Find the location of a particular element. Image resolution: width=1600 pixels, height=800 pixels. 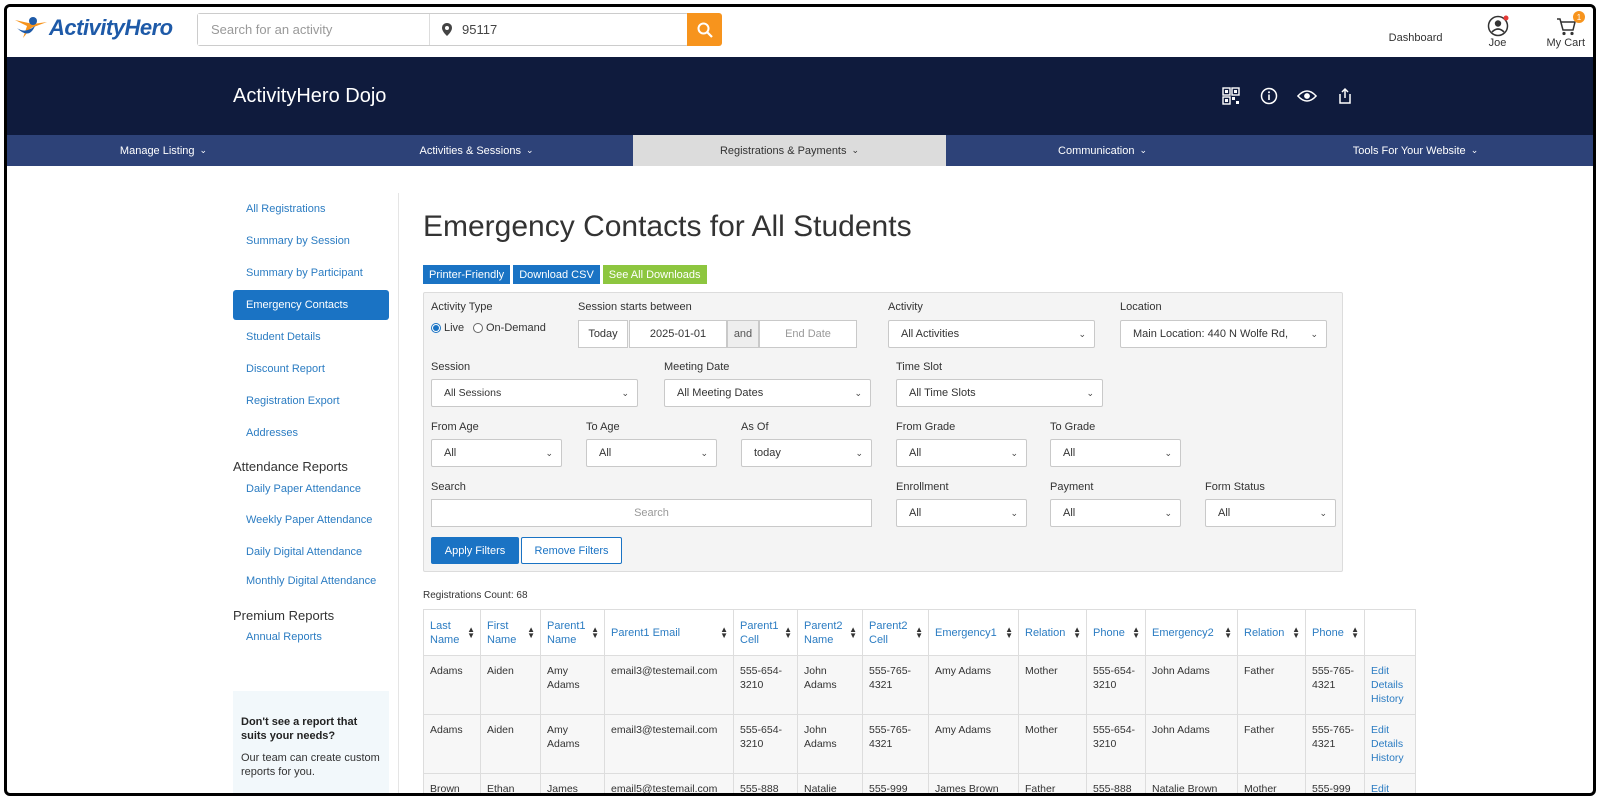

radio-live: Live is located at coordinates (447, 328).